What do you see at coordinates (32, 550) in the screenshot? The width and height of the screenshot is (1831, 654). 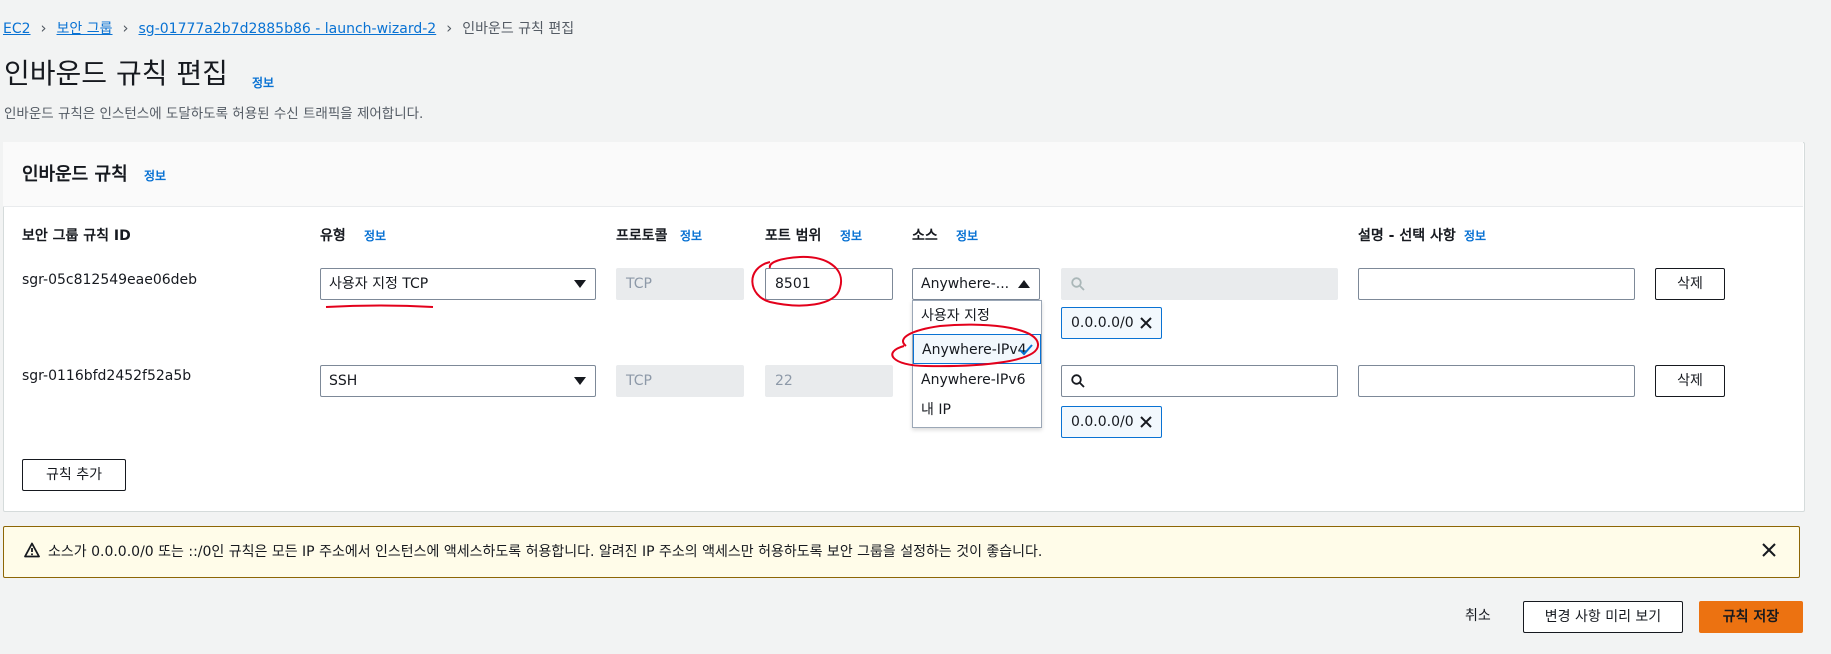 I see `warning-icon` at bounding box center [32, 550].